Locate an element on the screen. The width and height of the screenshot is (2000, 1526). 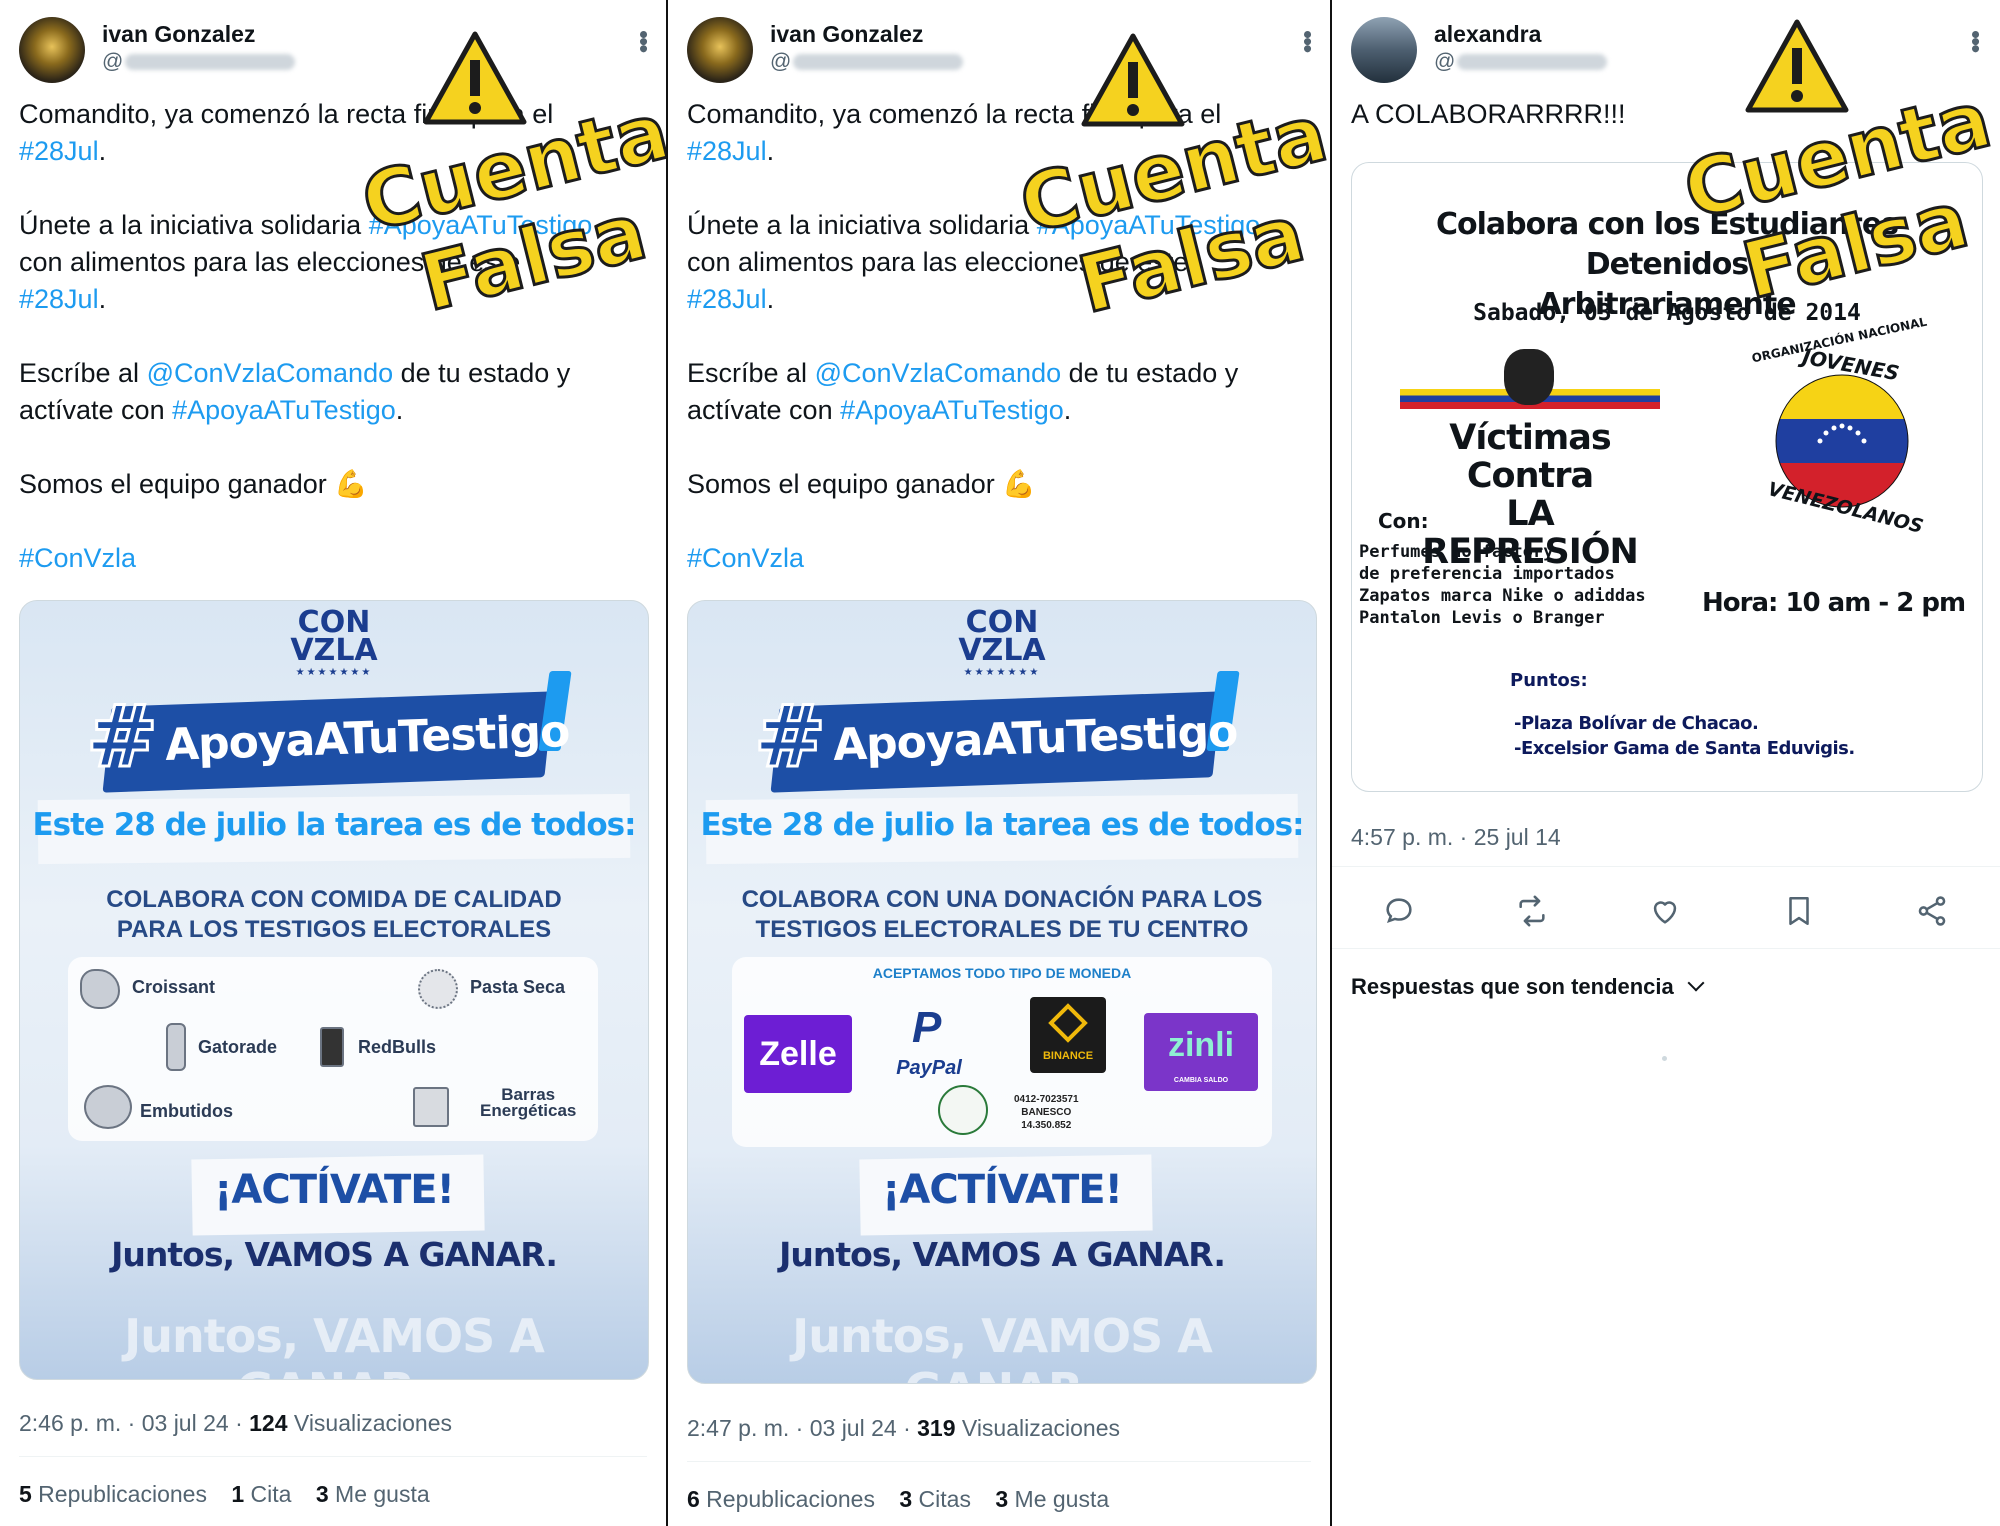
paypal-label: PayPal is located at coordinates (929, 1068).